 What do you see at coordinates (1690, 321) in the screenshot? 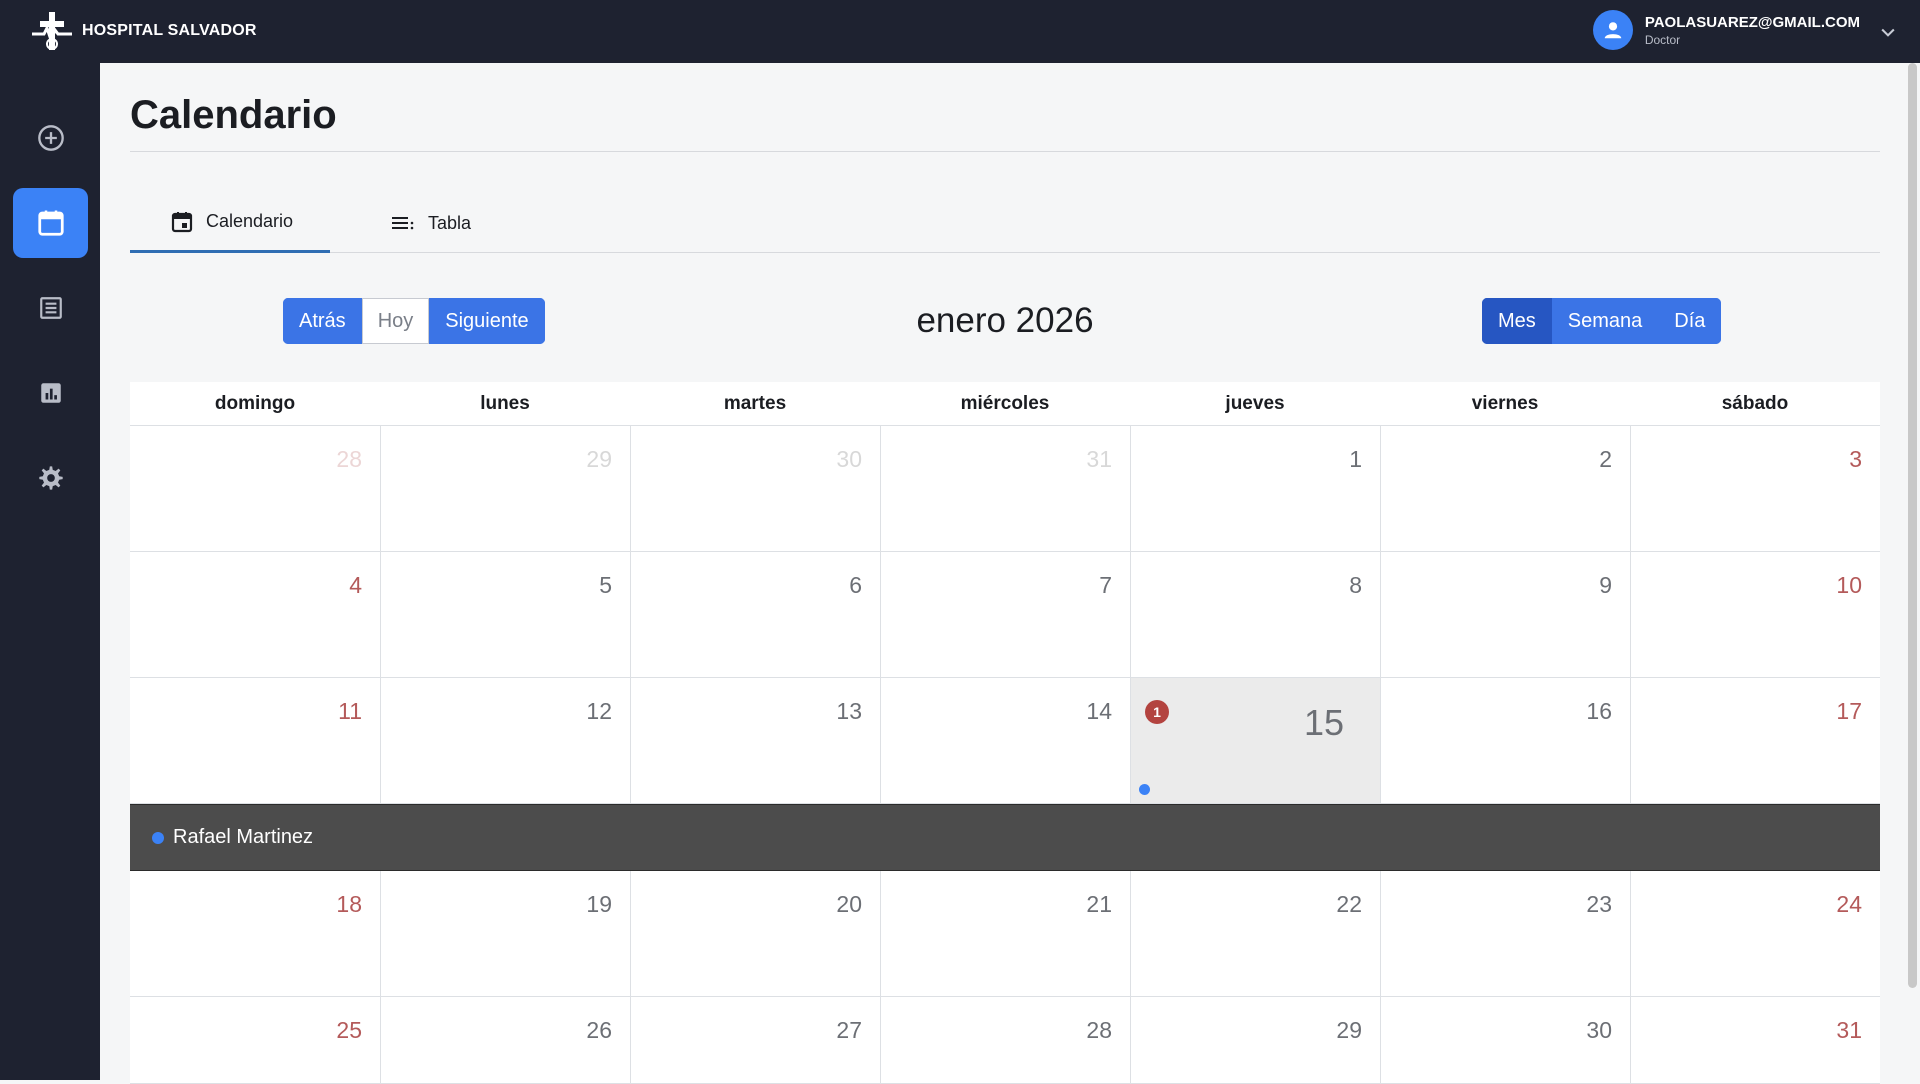
I see `view-day-button: Día` at bounding box center [1690, 321].